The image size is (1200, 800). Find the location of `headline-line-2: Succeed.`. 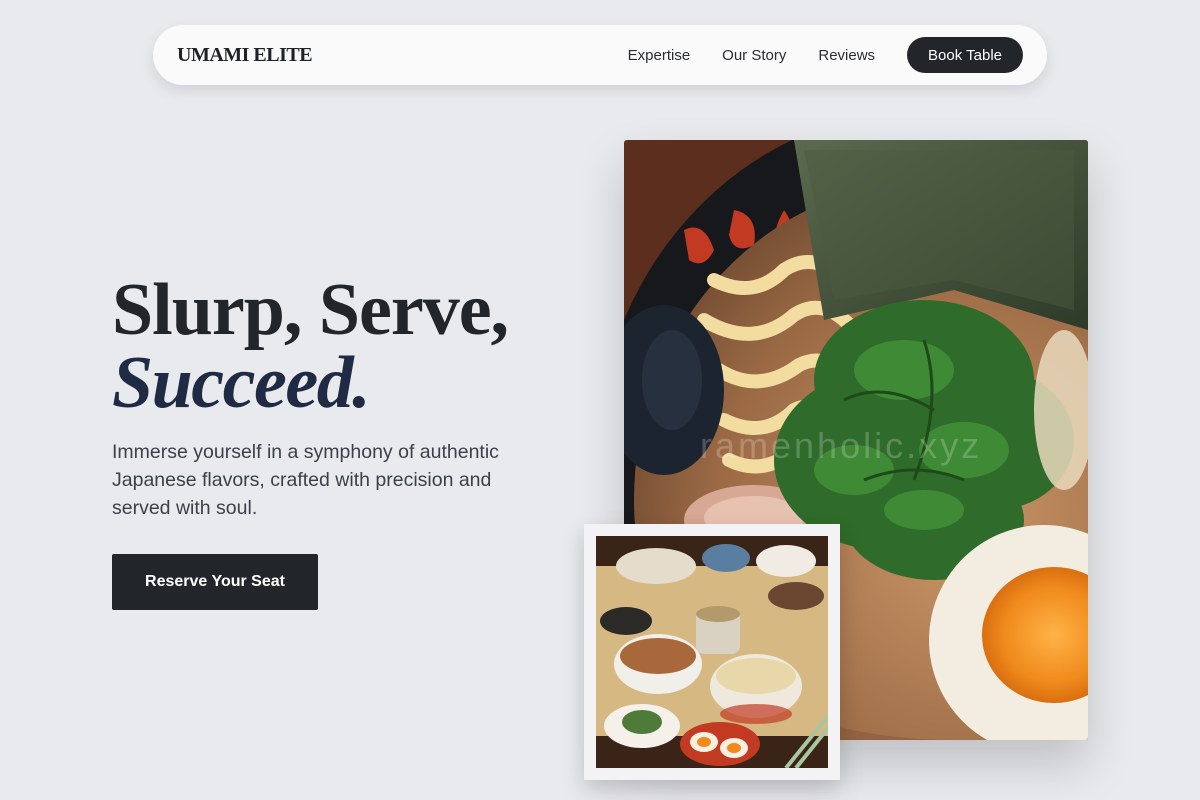

headline-line-2: Succeed. is located at coordinates (241, 383).